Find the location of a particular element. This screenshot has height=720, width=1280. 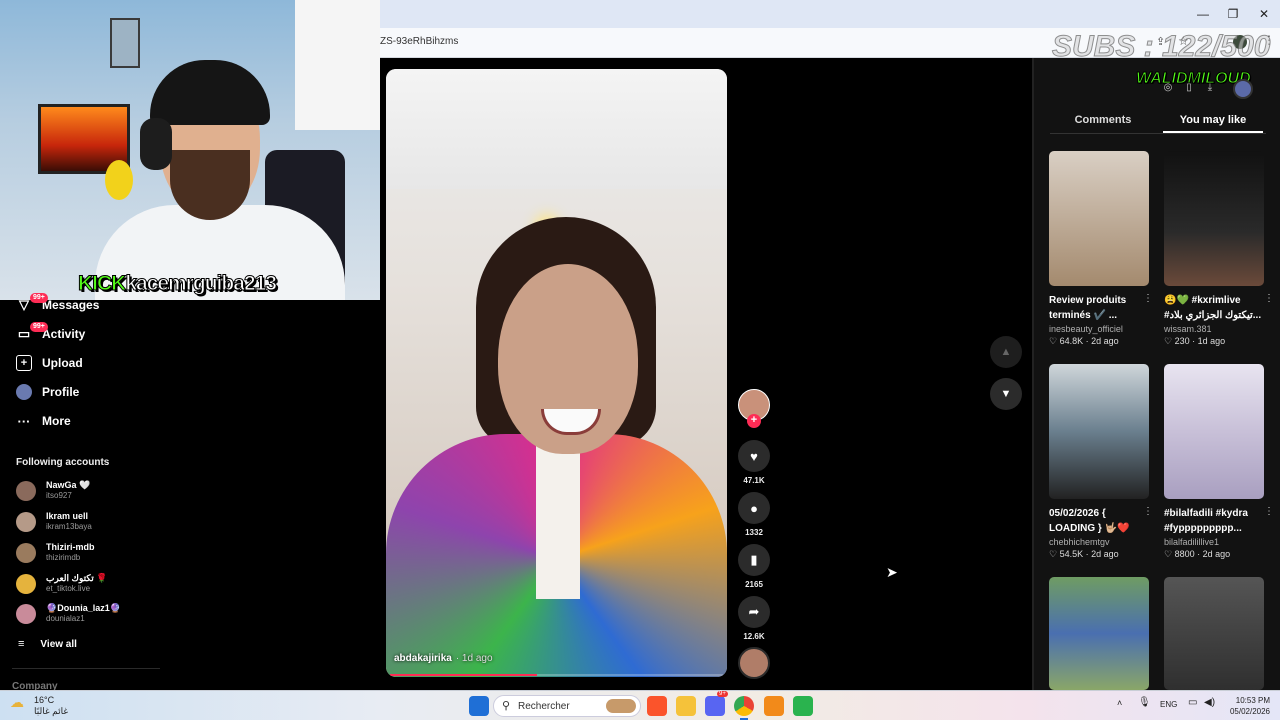

browser-title-bar: — ❐ ✕ is located at coordinates (830, 14).